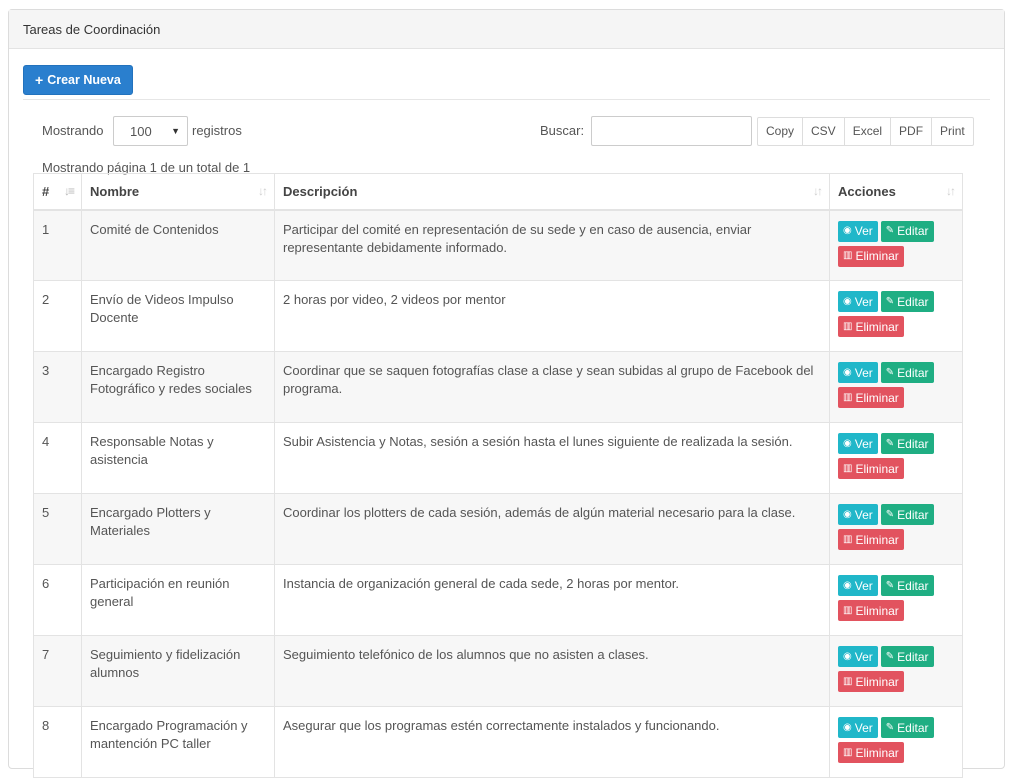 The image size is (1011, 778). What do you see at coordinates (178, 192) in the screenshot?
I see `column-header-name: Nombre ↓↑` at bounding box center [178, 192].